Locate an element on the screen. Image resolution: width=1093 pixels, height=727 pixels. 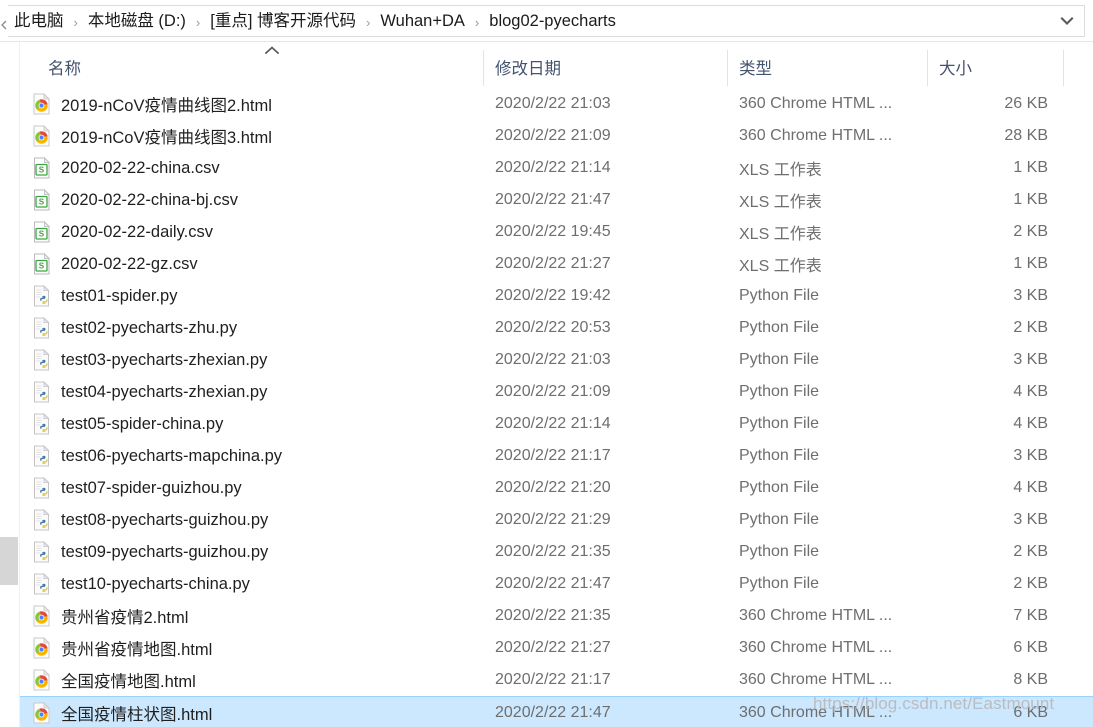
file-name-cell: 全国疫情柱状图.html is located at coordinates (122, 712).